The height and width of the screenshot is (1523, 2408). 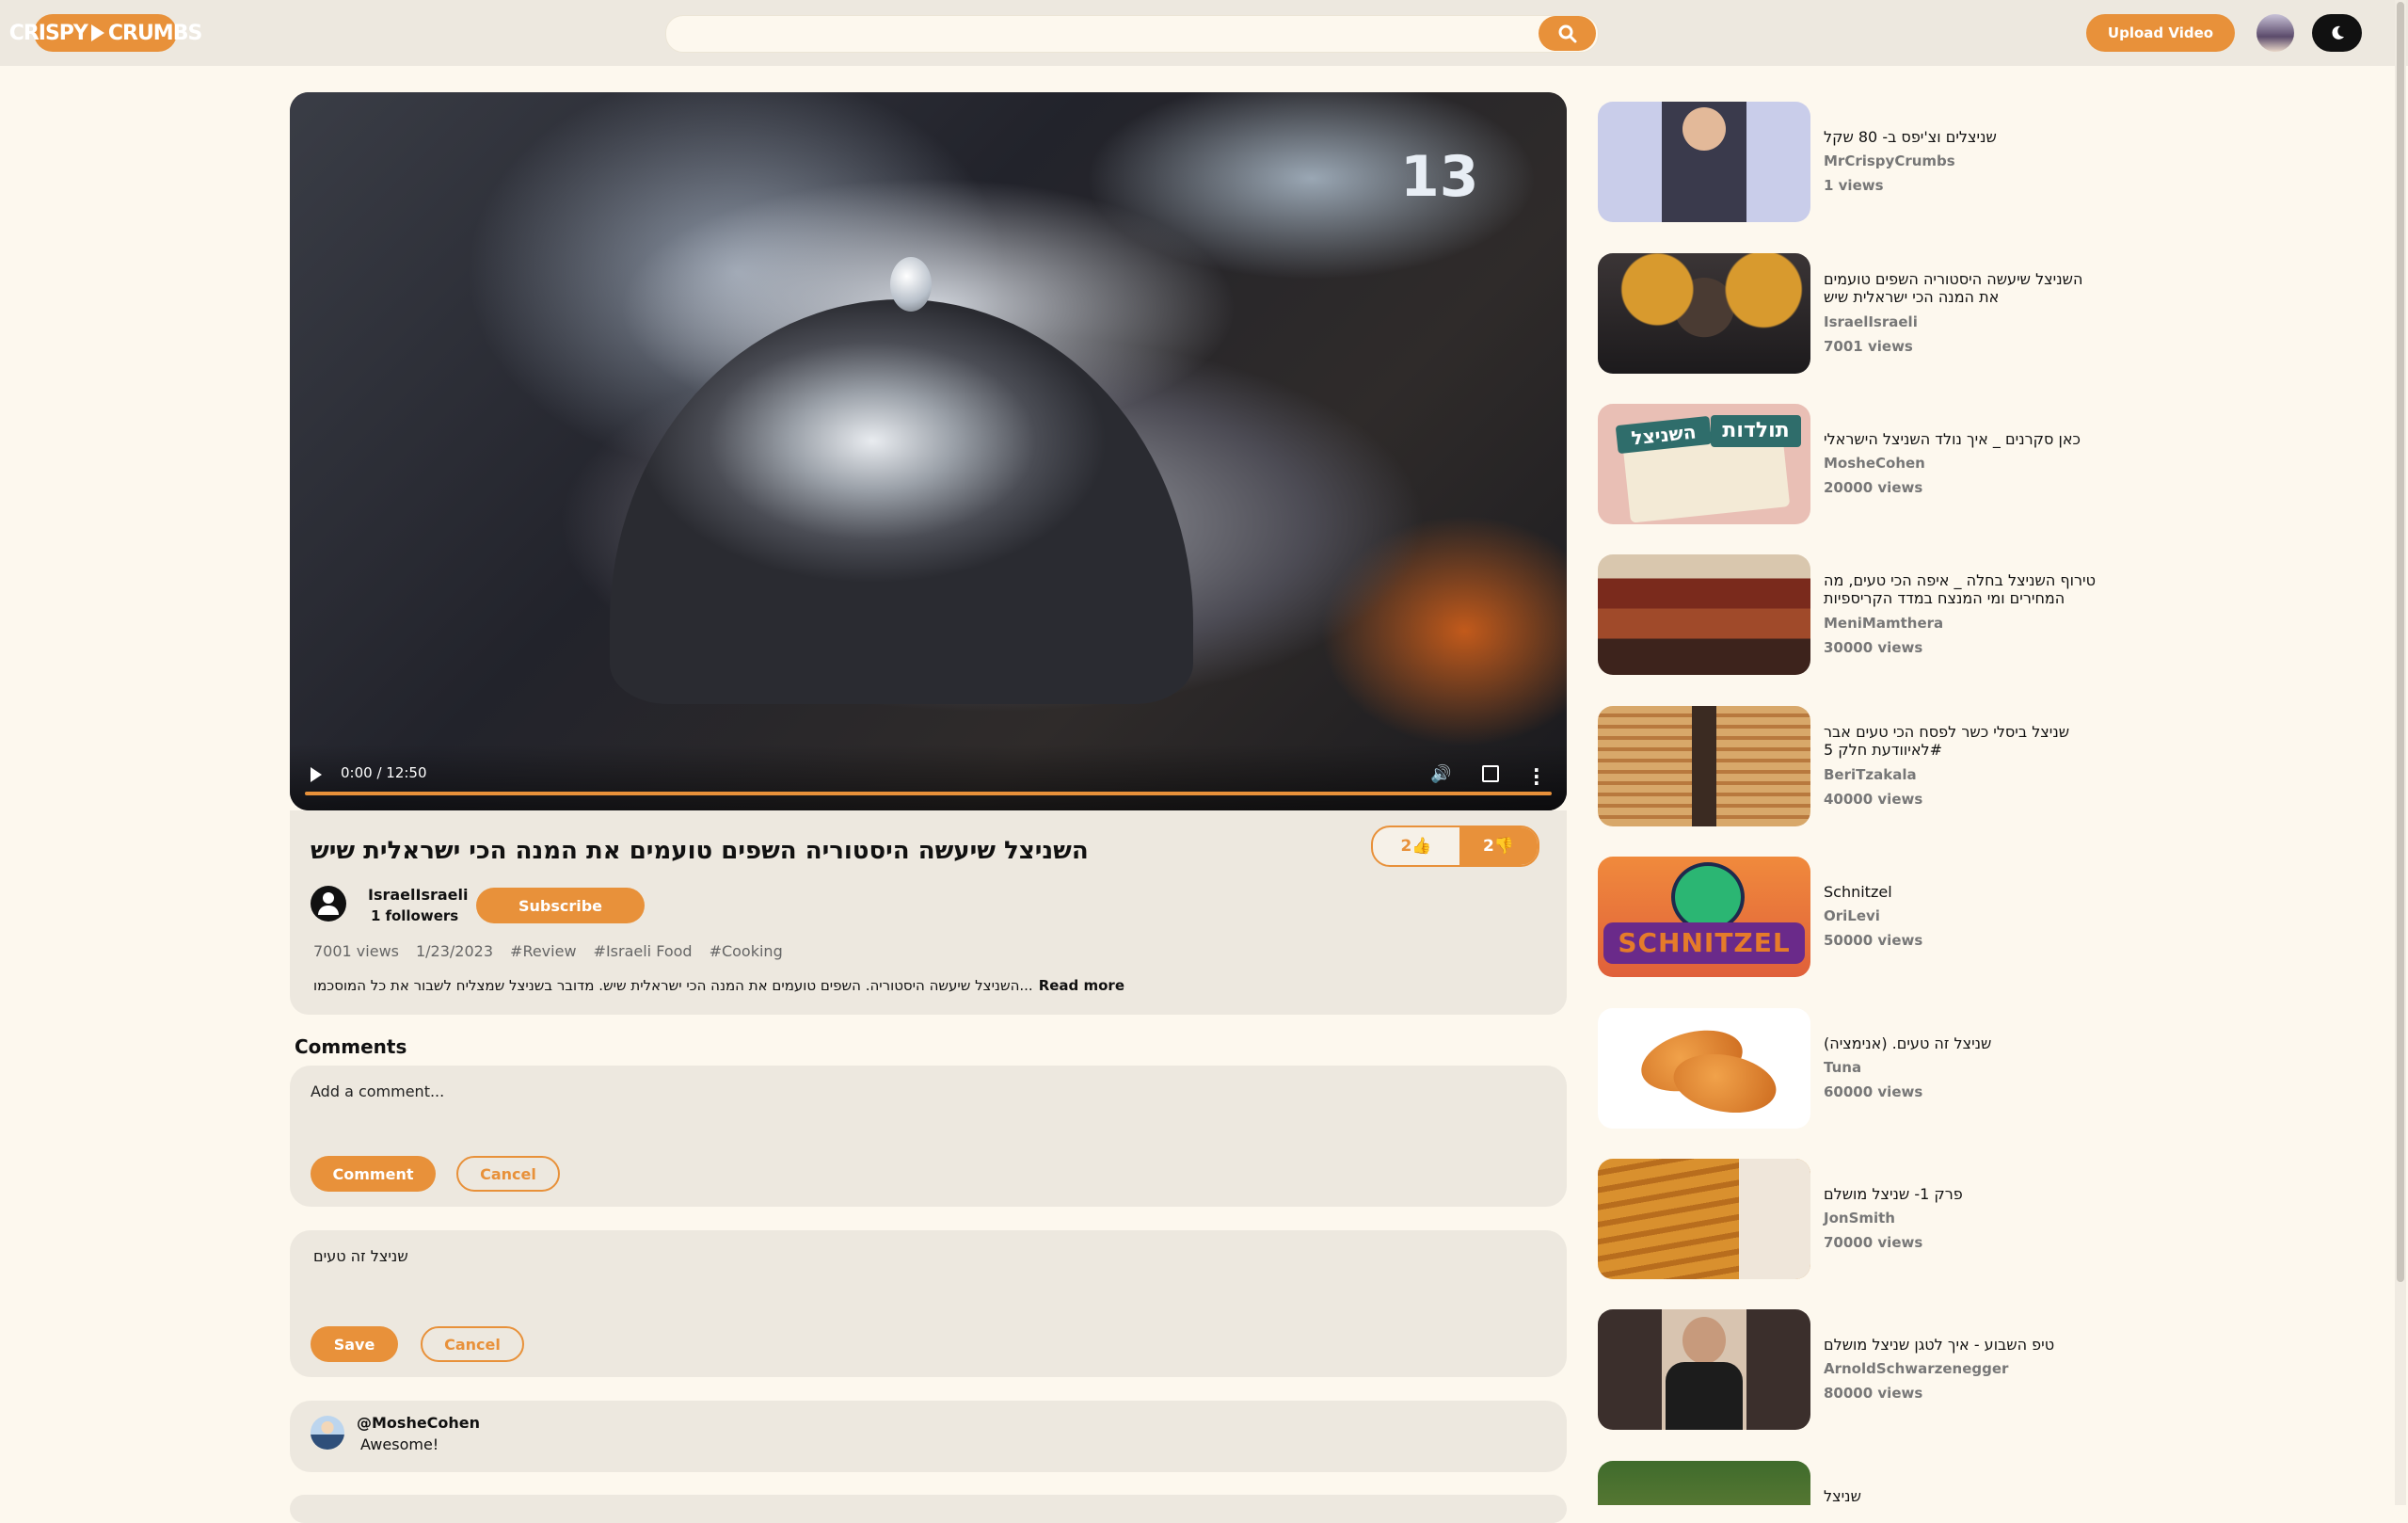 I want to click on time-display: 0:00 / 12:50, so click(x=384, y=772).